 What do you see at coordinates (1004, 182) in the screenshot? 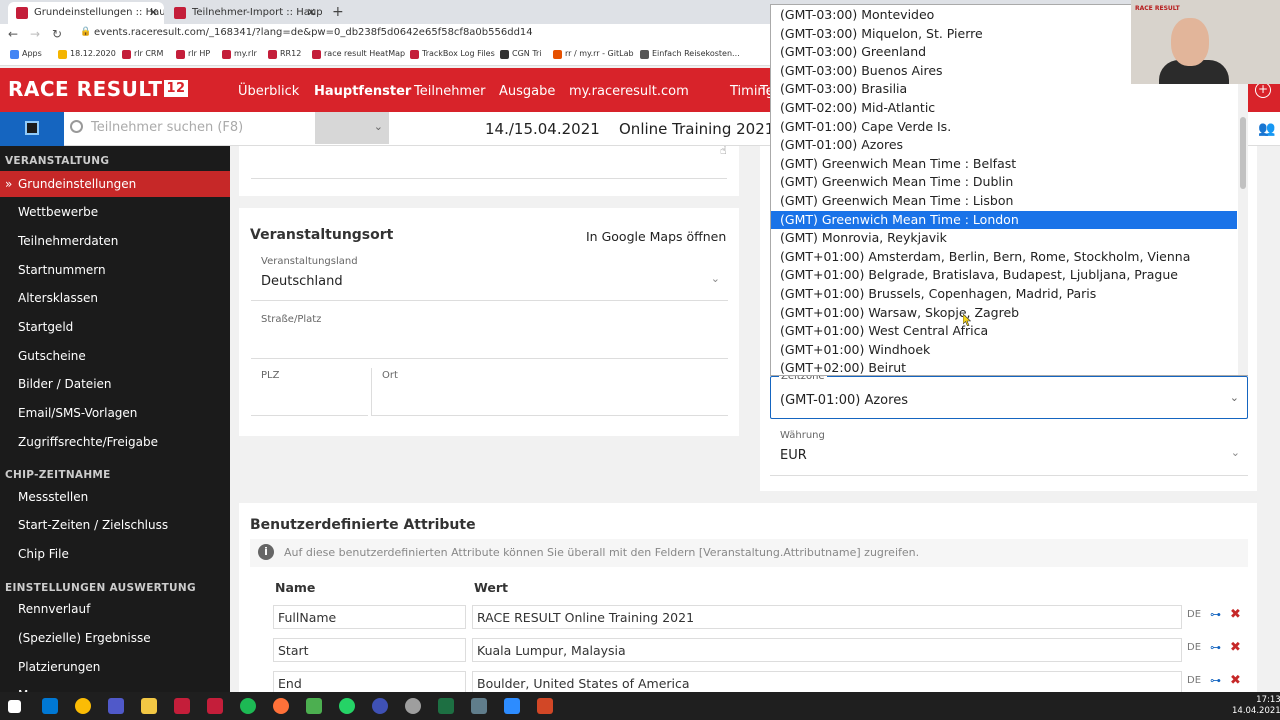
I see `timezone-option: (GMT) Greenwich Mean Time : Dublin` at bounding box center [1004, 182].